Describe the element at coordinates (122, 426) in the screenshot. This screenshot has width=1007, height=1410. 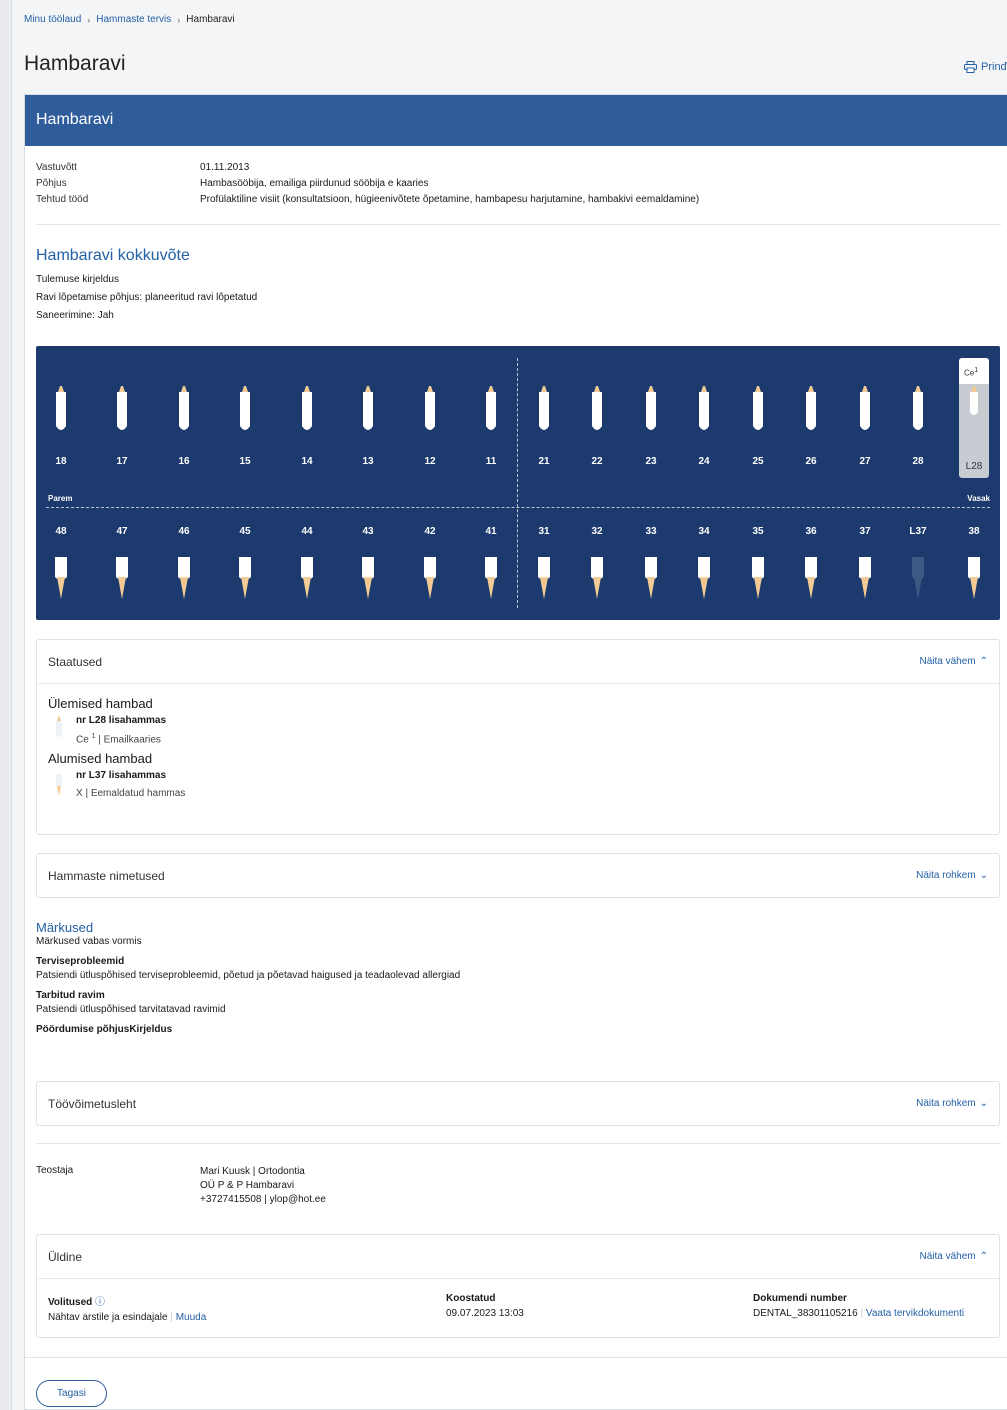
I see `tooth-17: 17` at that location.